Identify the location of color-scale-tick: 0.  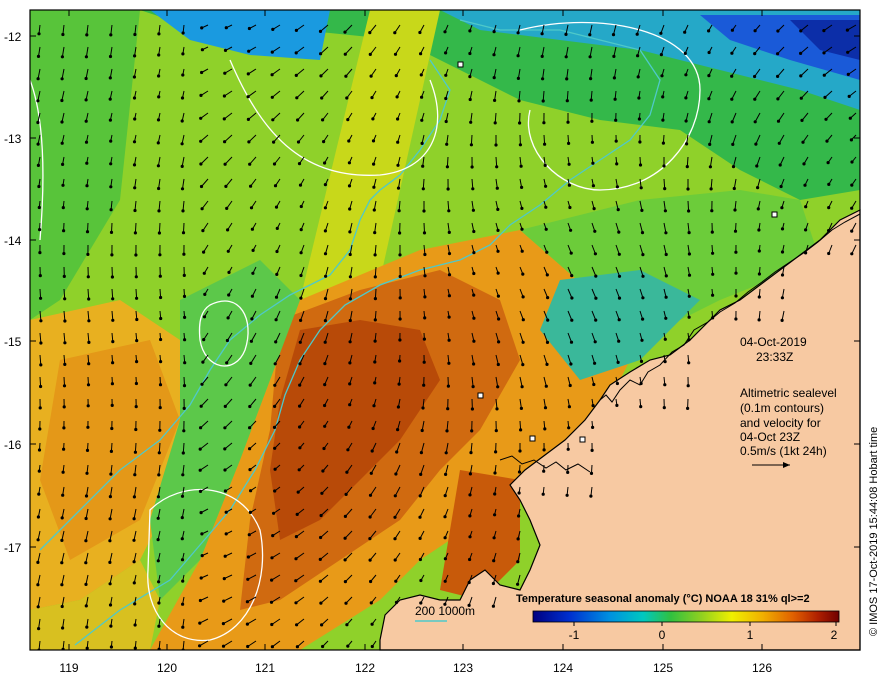
(662, 635).